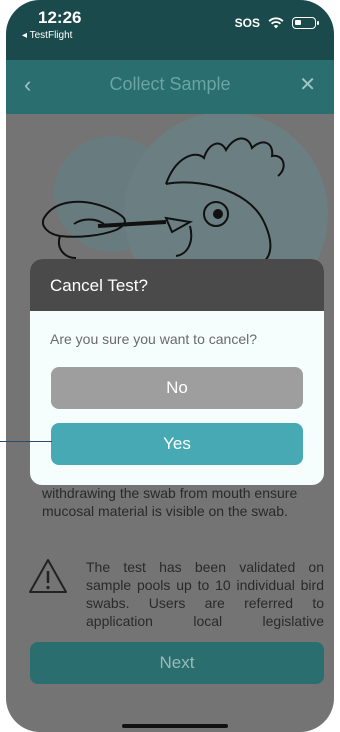 This screenshot has height=732, width=340. What do you see at coordinates (305, 23) in the screenshot?
I see `battery-icon` at bounding box center [305, 23].